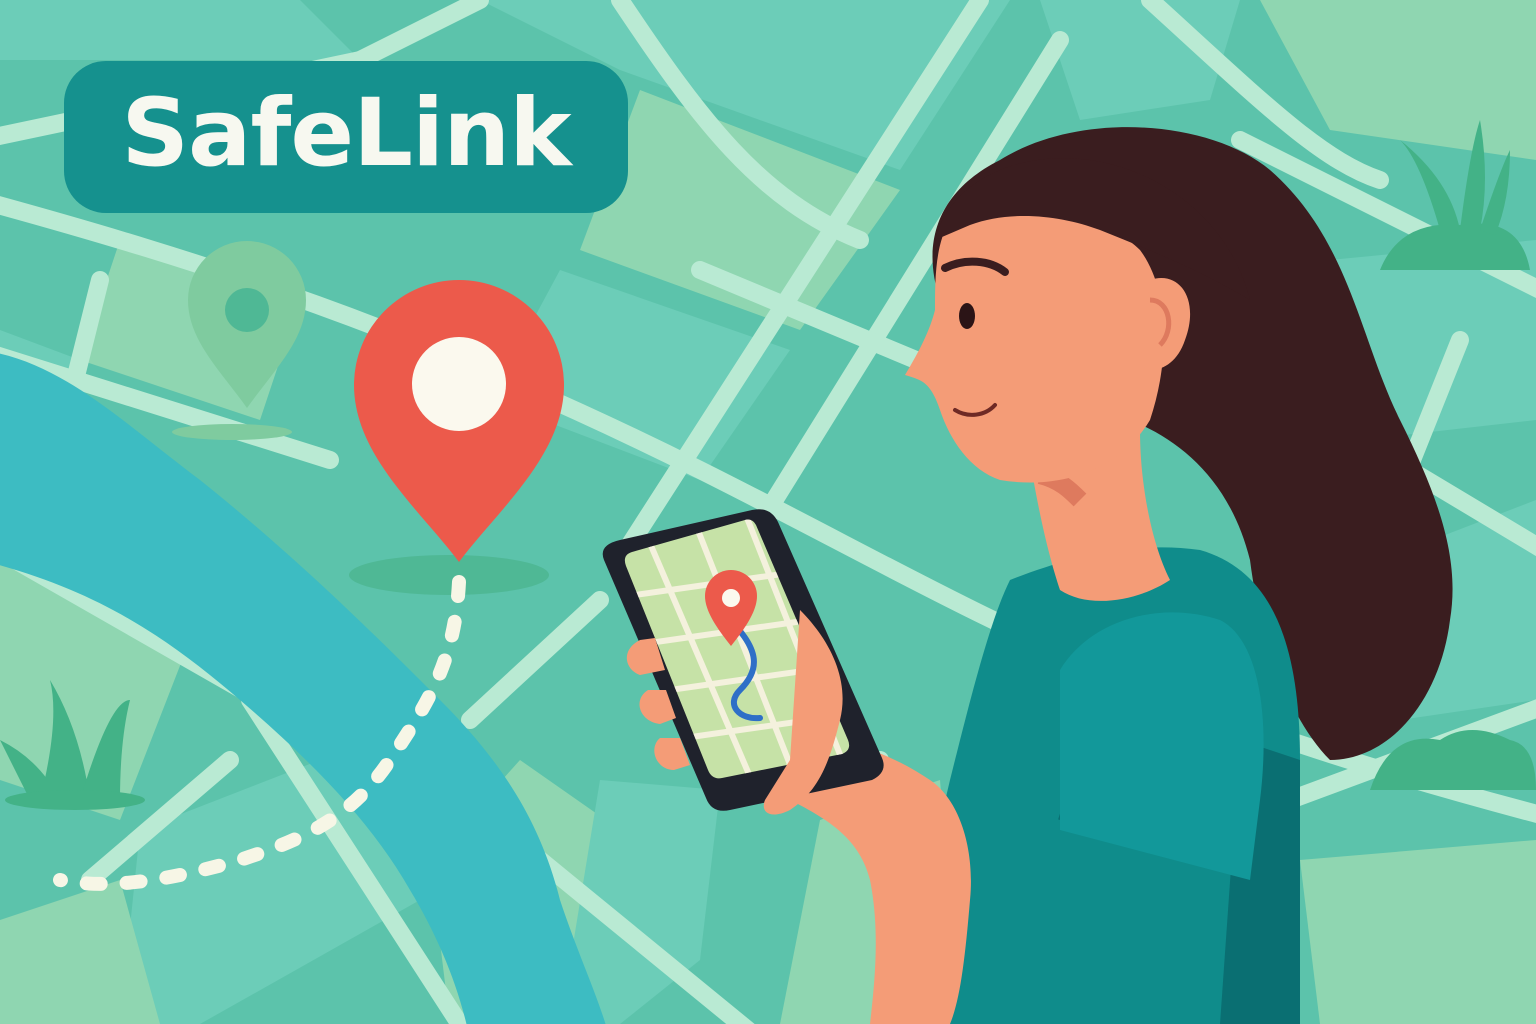 This screenshot has height=1024, width=1536. Describe the element at coordinates (346, 133) in the screenshot. I see `brand-name: SafeLink` at that location.